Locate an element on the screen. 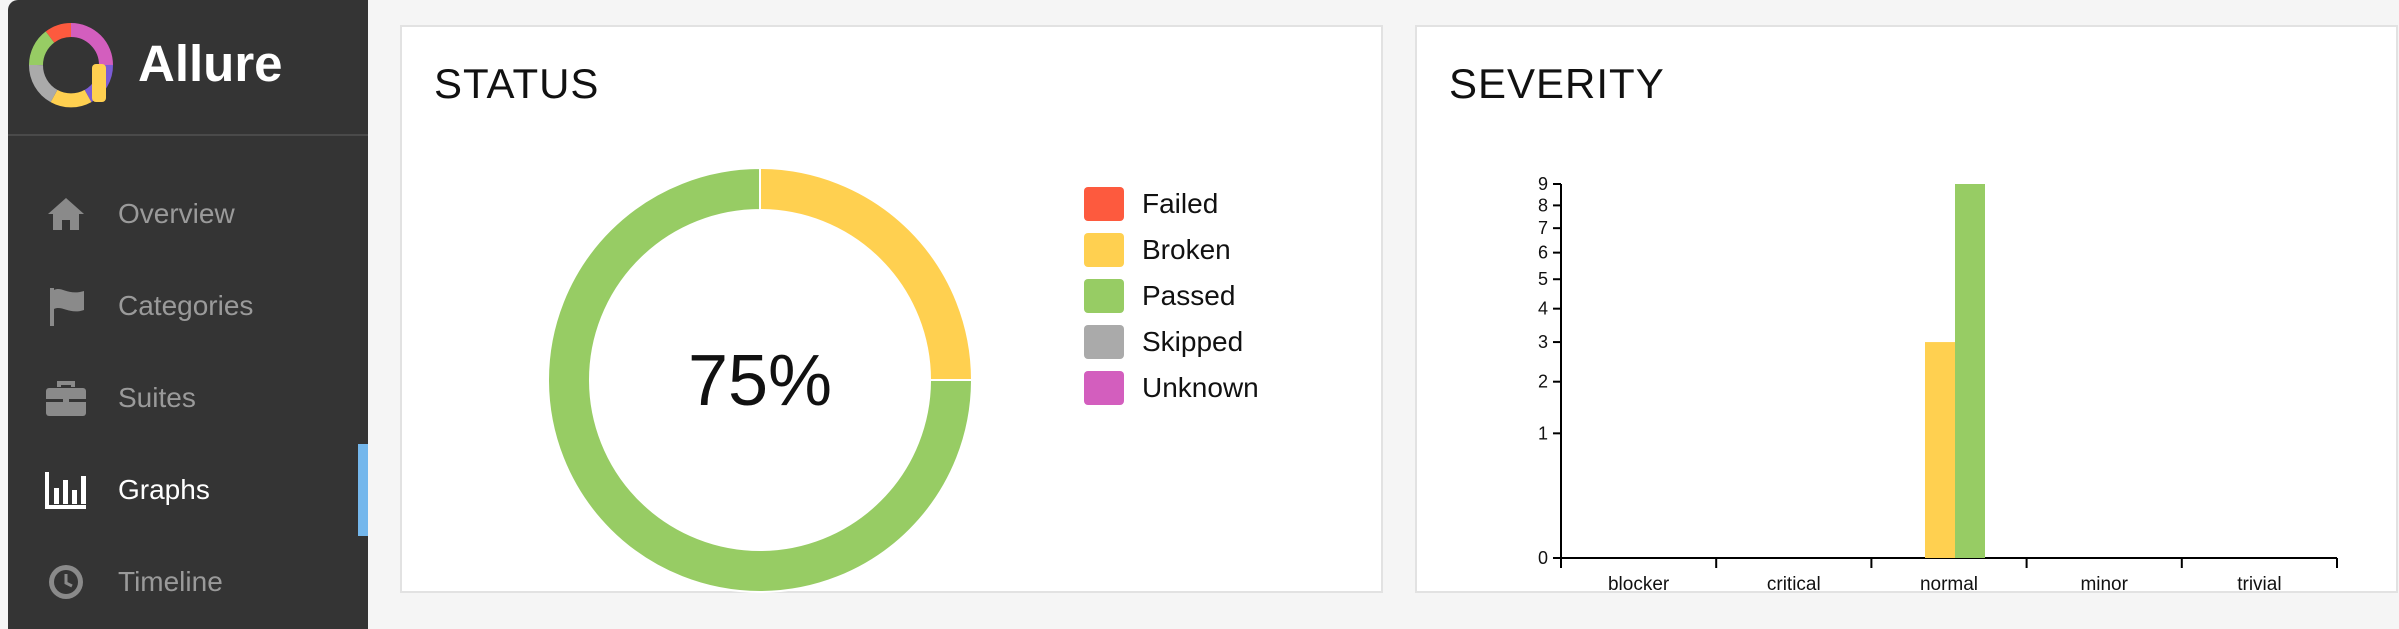  status-legend: Failed Broken Passed Skipped Unknown is located at coordinates (1204, 300).